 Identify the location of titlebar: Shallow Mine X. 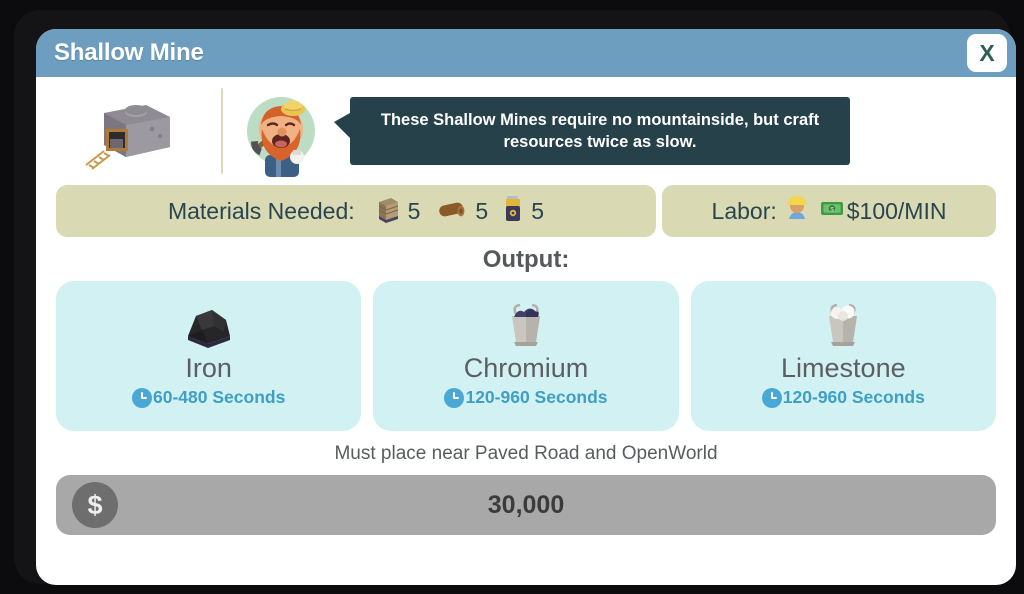
(526, 53).